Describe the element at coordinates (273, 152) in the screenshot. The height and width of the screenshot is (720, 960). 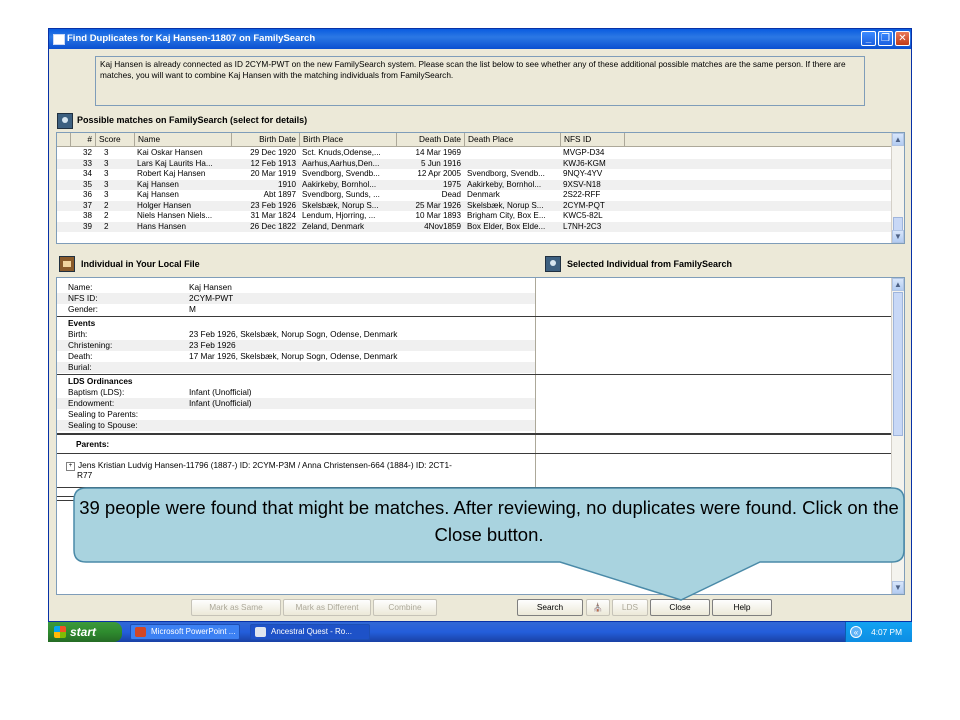
I see `cell-birth-date: 29 Dec 1920` at that location.